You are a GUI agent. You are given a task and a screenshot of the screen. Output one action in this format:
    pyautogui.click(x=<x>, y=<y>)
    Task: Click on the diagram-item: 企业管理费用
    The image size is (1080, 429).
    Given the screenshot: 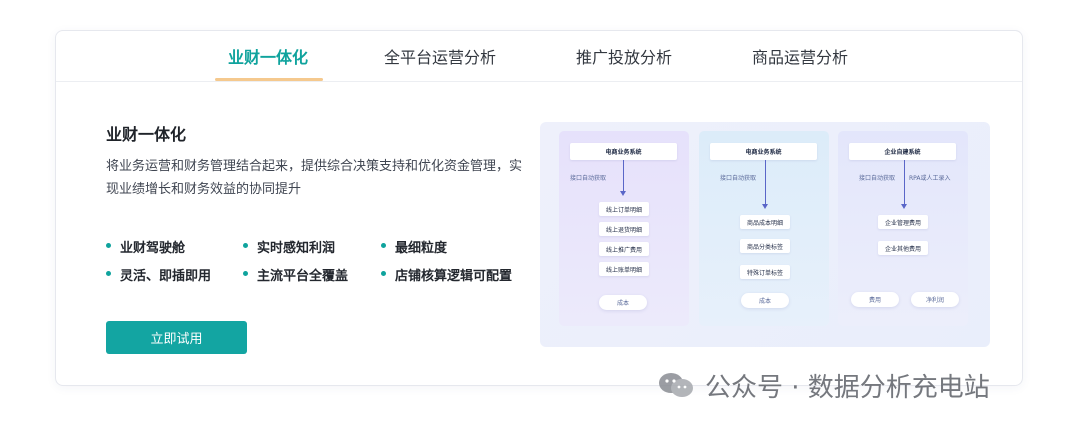 What is the action you would take?
    pyautogui.click(x=903, y=222)
    